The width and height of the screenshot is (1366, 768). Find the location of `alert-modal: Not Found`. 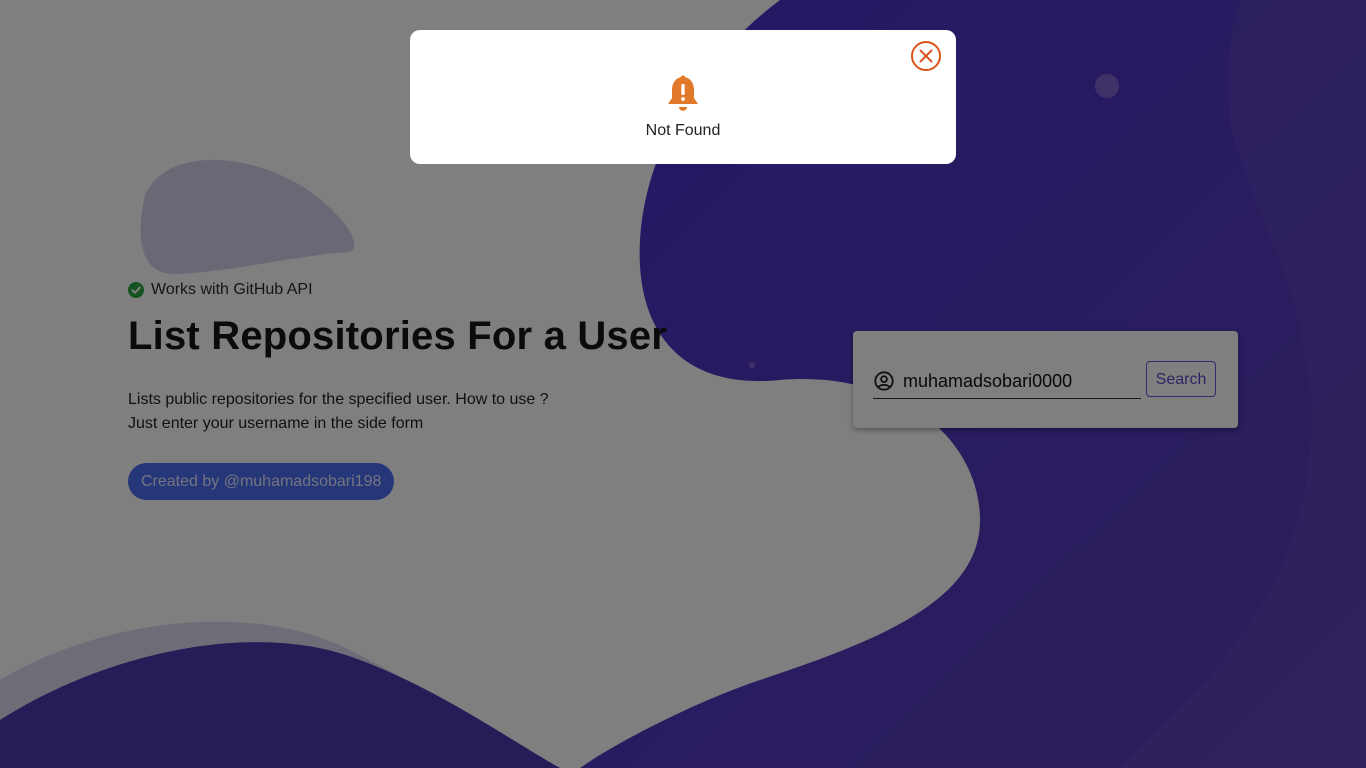

alert-modal: Not Found is located at coordinates (683, 97).